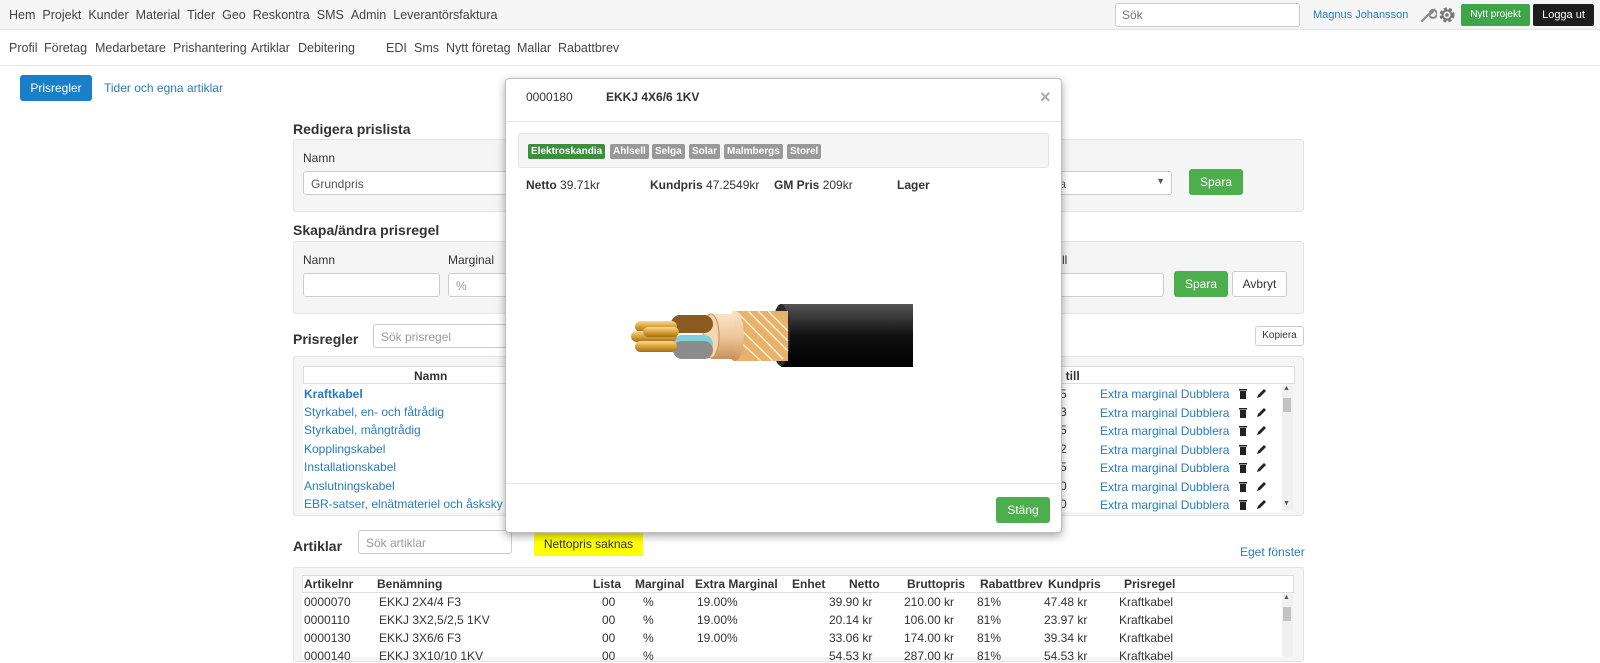 Image resolution: width=1600 pixels, height=663 pixels. What do you see at coordinates (588, 544) in the screenshot?
I see `missing-net-price-filter: Nettopris saknas` at bounding box center [588, 544].